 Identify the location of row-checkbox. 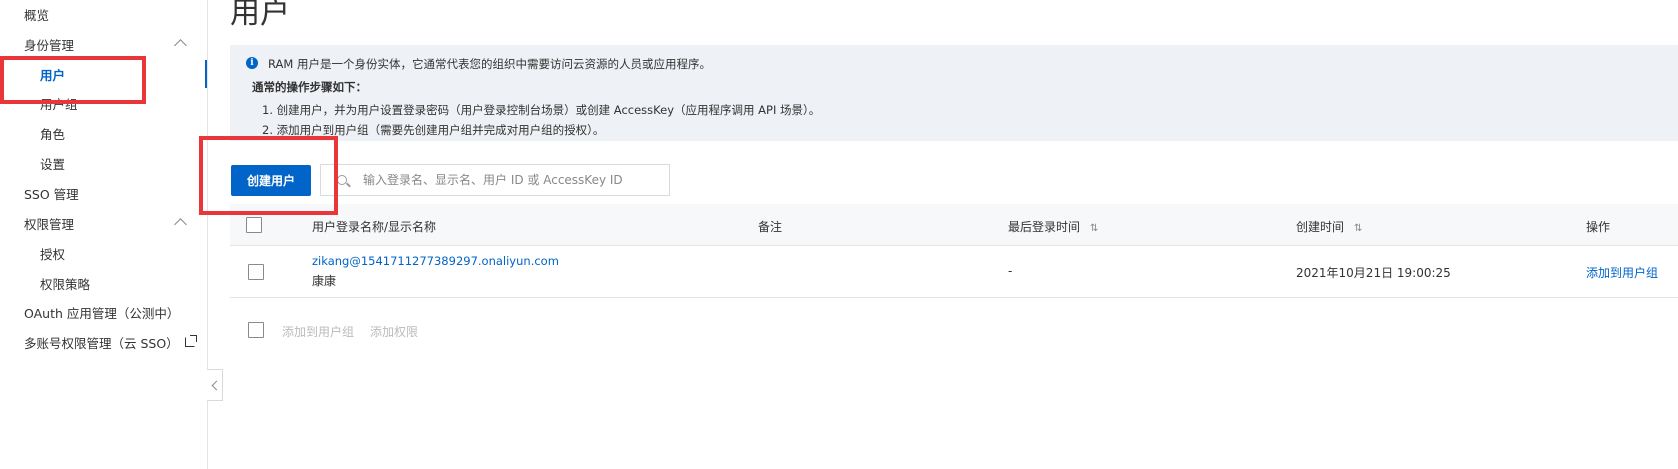
(256, 272).